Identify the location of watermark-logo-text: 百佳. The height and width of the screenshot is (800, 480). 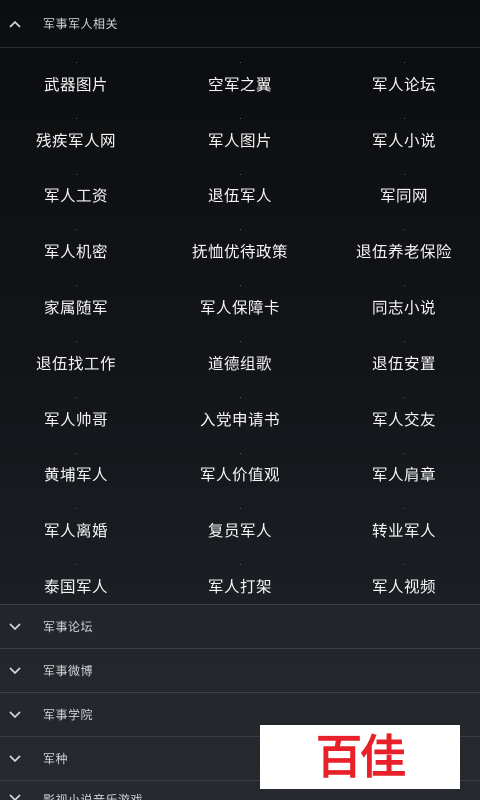
(361, 757).